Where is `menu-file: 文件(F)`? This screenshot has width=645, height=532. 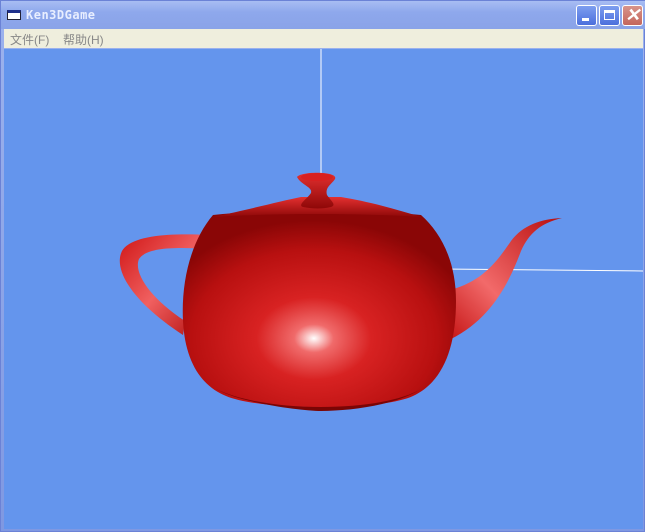
menu-file: 文件(F) is located at coordinates (29, 39).